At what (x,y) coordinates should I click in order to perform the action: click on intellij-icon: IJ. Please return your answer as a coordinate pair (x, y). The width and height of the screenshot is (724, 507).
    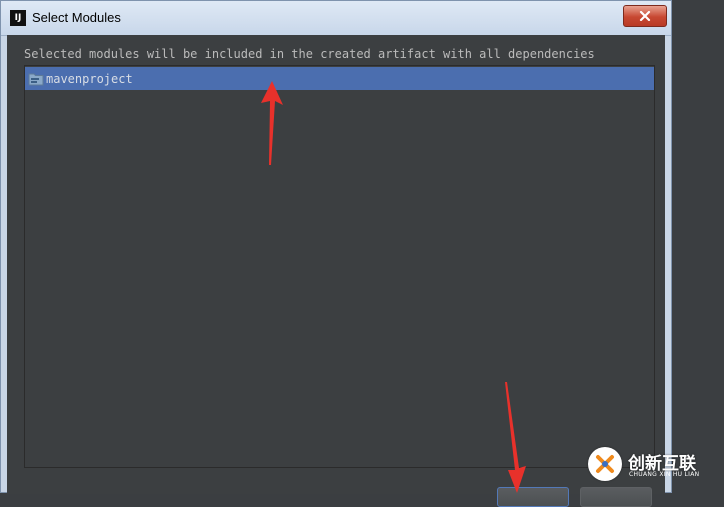
    Looking at the image, I should click on (18, 18).